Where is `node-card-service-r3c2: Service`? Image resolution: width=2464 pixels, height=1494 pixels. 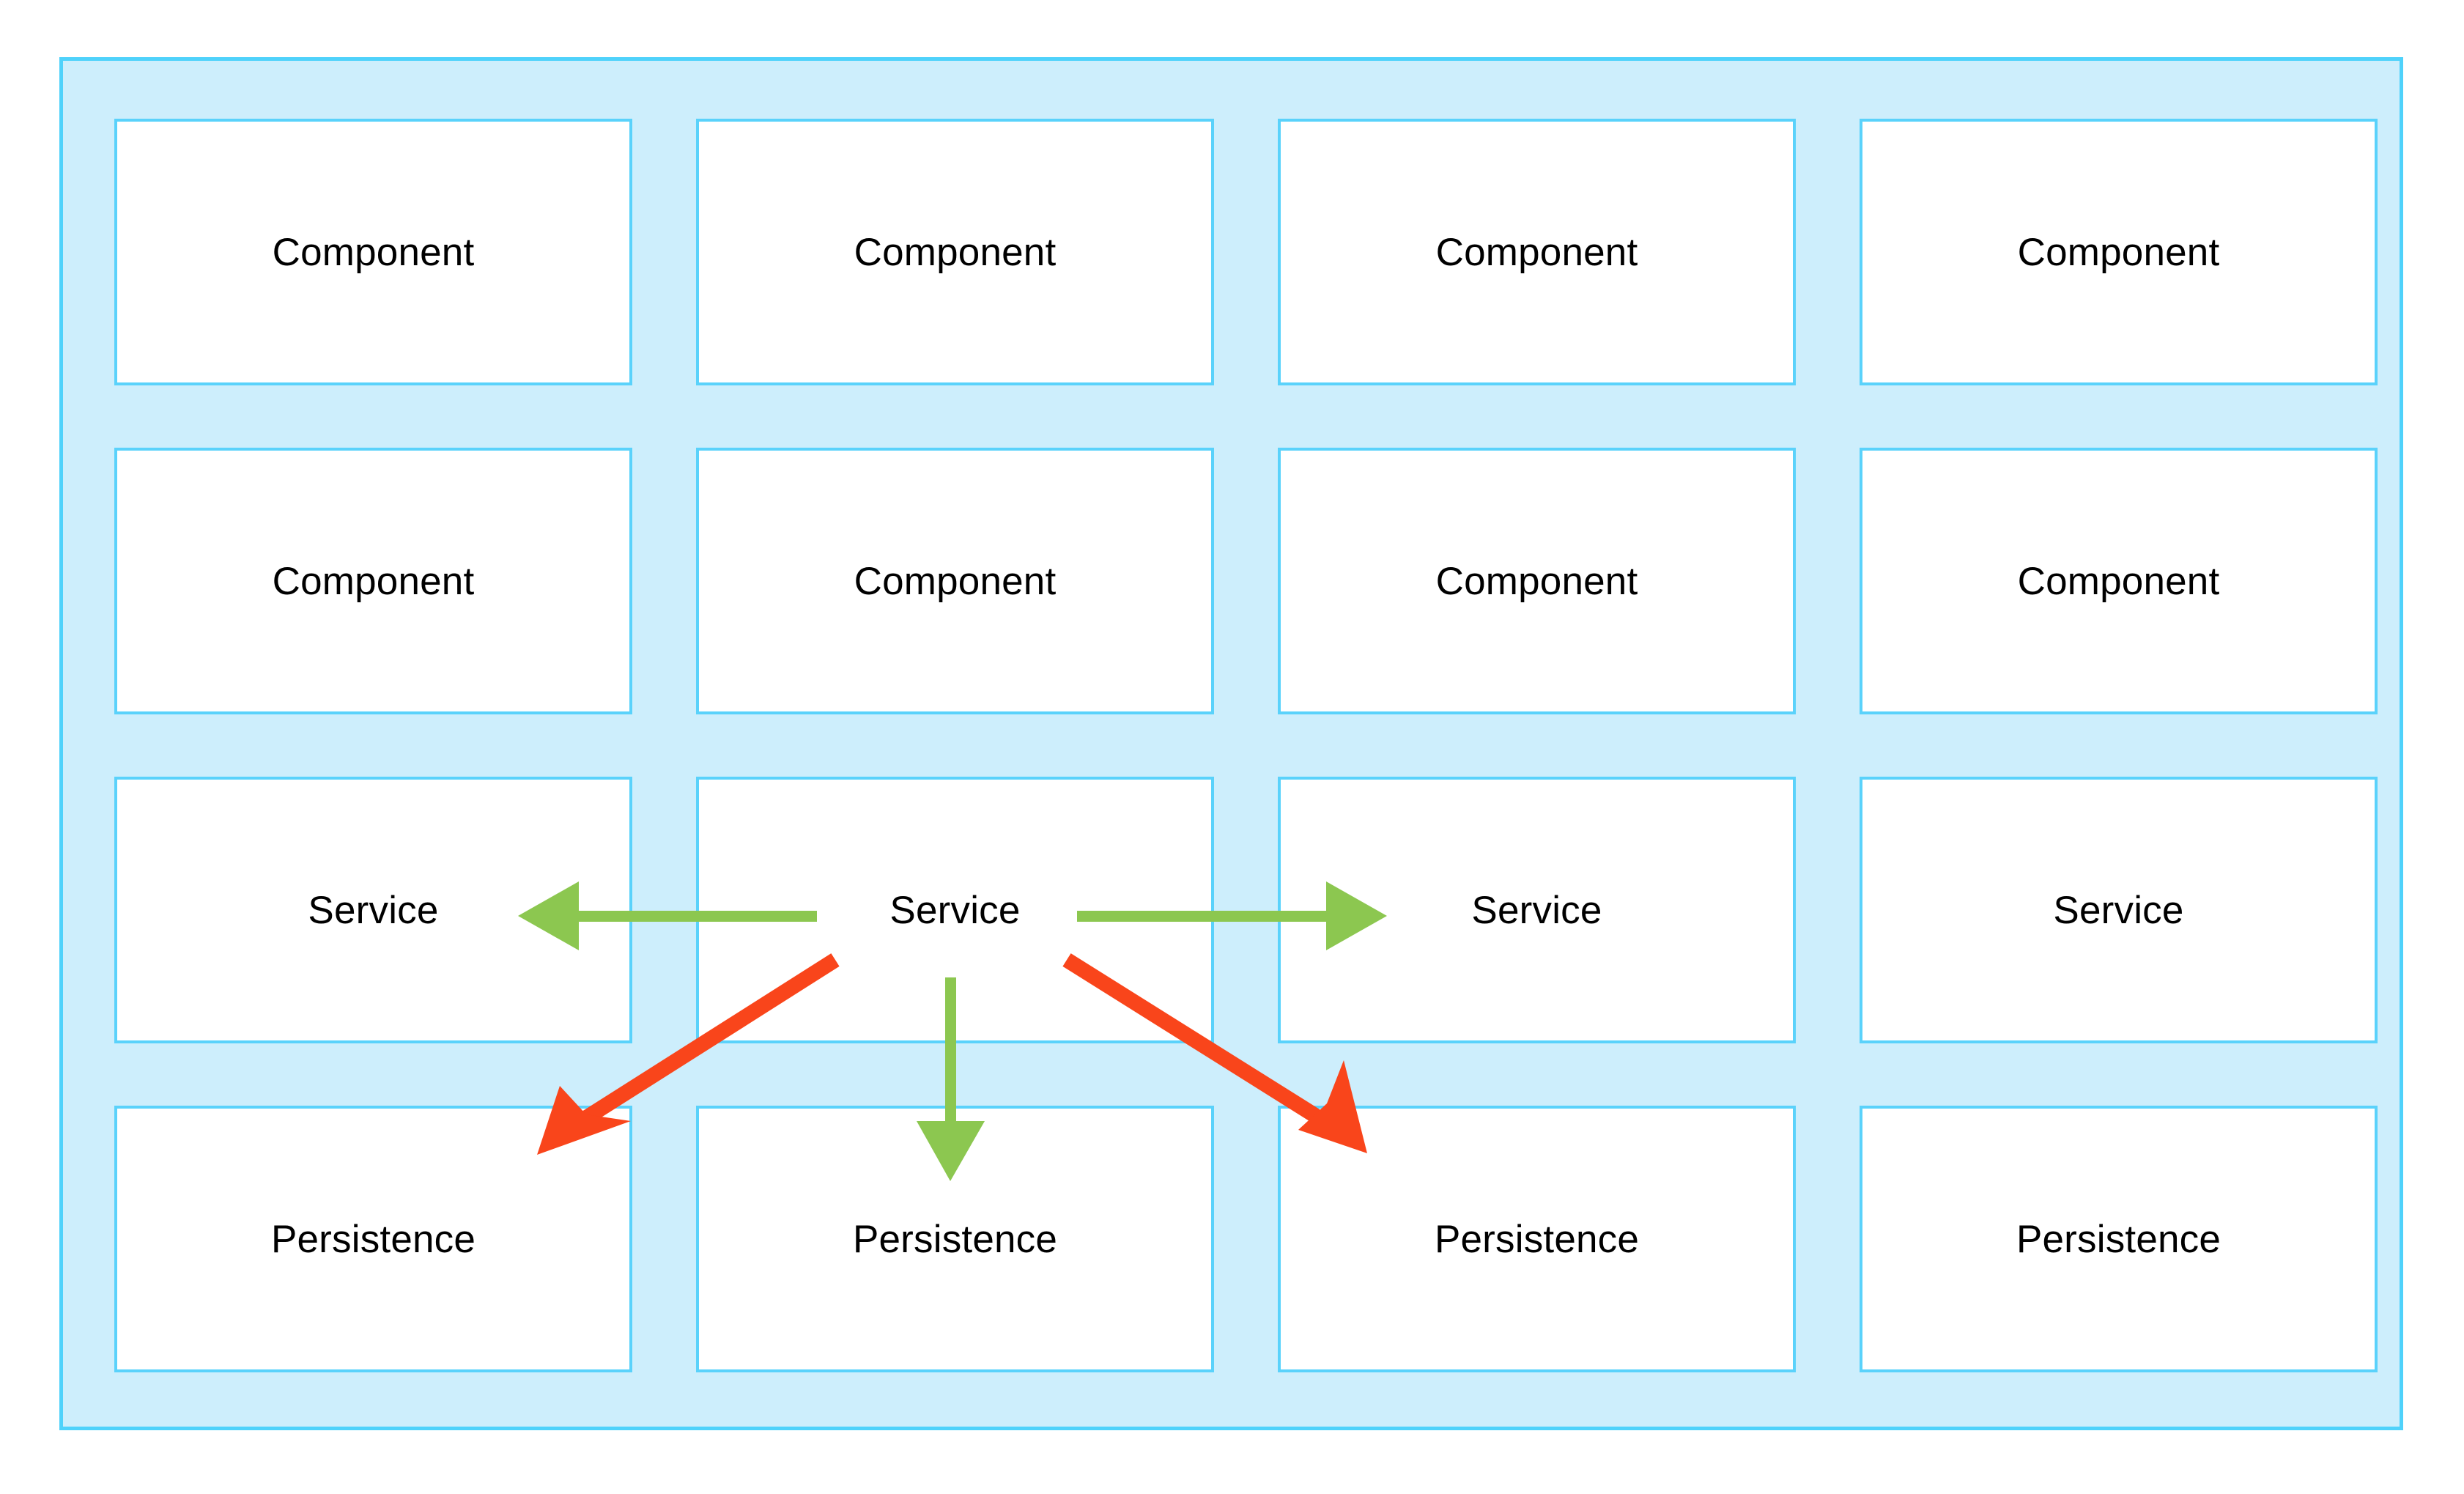 node-card-service-r3c2: Service is located at coordinates (955, 910).